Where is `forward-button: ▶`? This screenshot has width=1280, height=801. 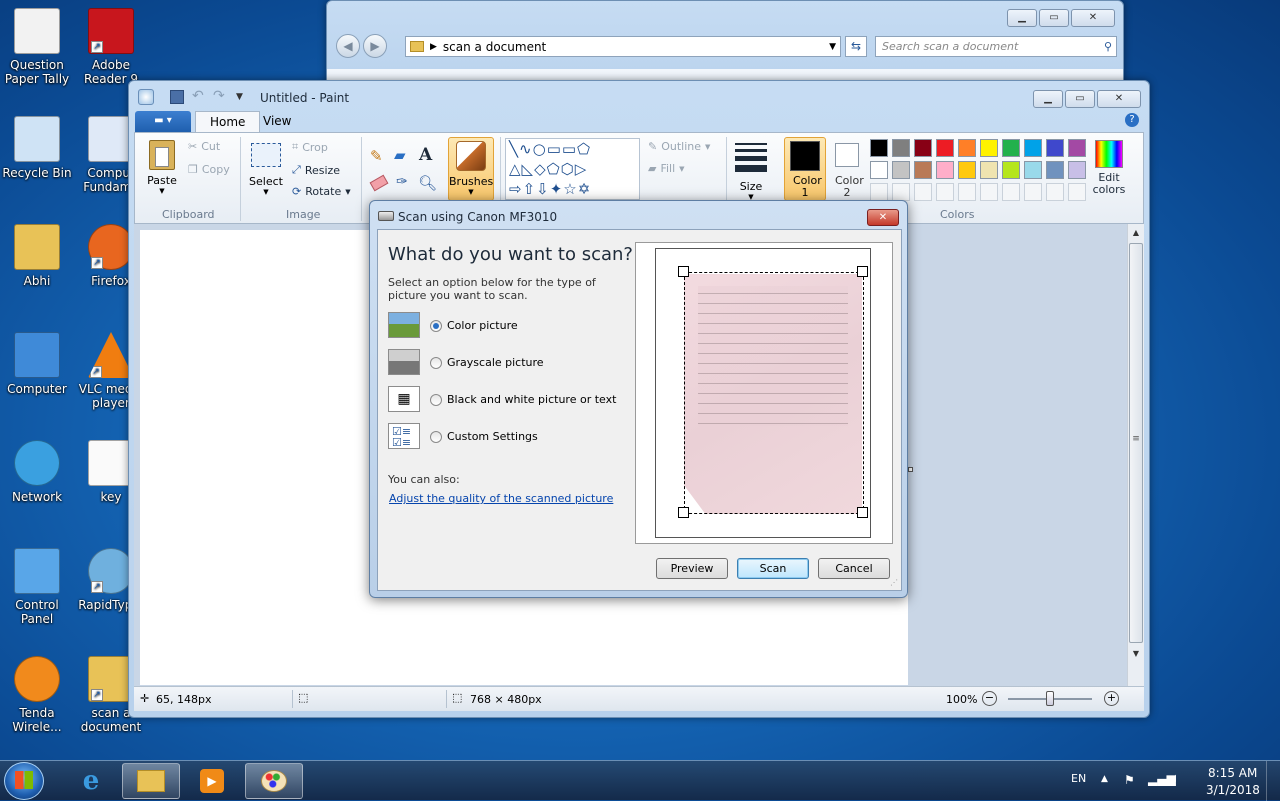
forward-button: ▶ is located at coordinates (375, 46).